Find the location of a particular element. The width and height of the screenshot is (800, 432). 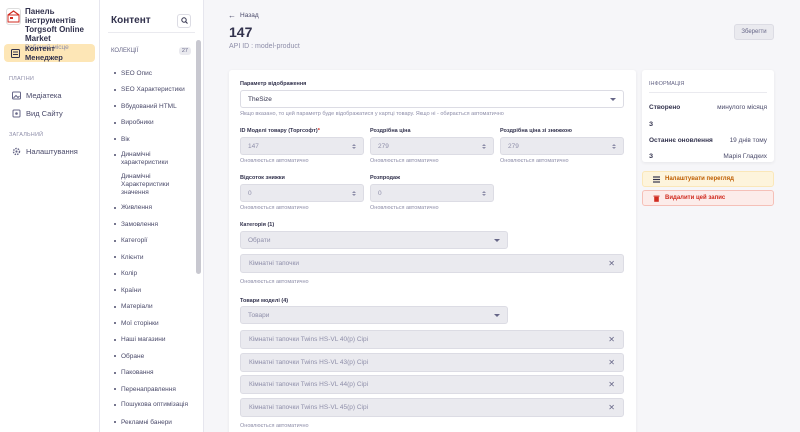

nav-media-library-label: Медіатека is located at coordinates (44, 95).